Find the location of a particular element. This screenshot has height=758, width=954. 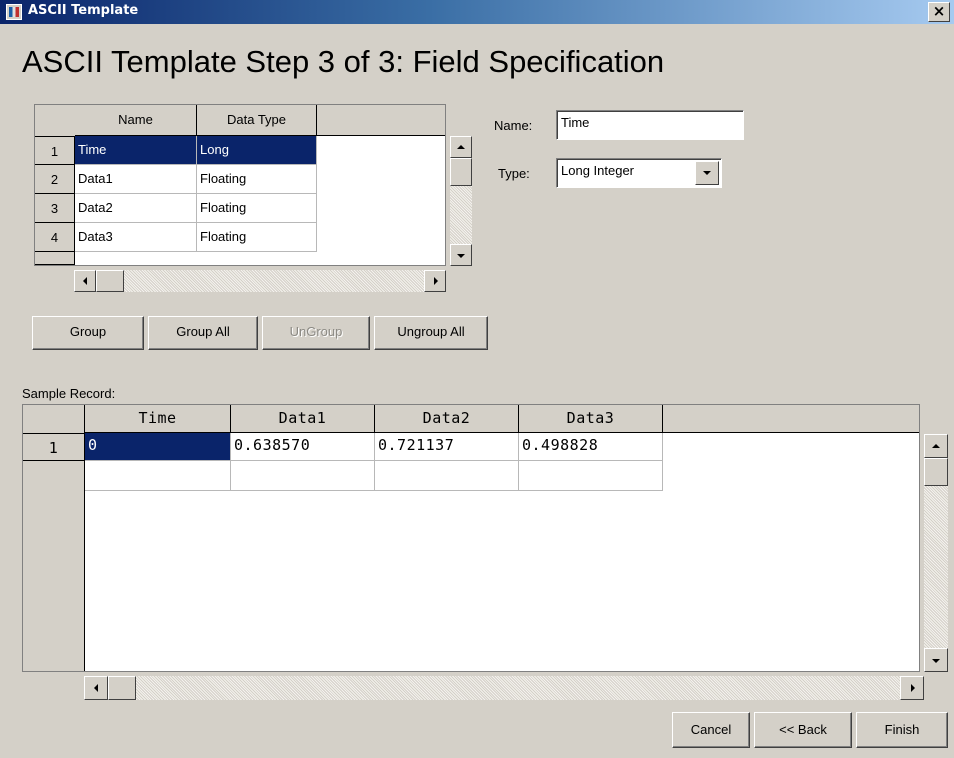

cell-name: Data1 is located at coordinates (136, 179).